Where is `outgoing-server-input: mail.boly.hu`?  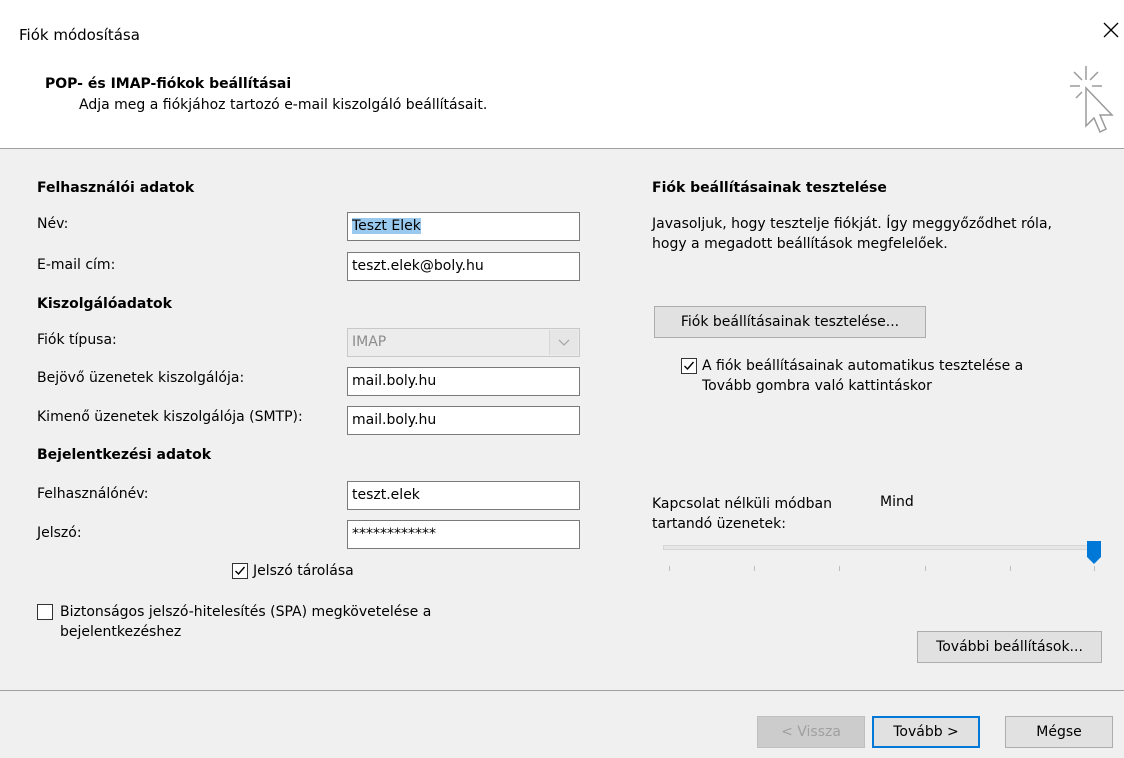
outgoing-server-input: mail.boly.hu is located at coordinates (463, 420).